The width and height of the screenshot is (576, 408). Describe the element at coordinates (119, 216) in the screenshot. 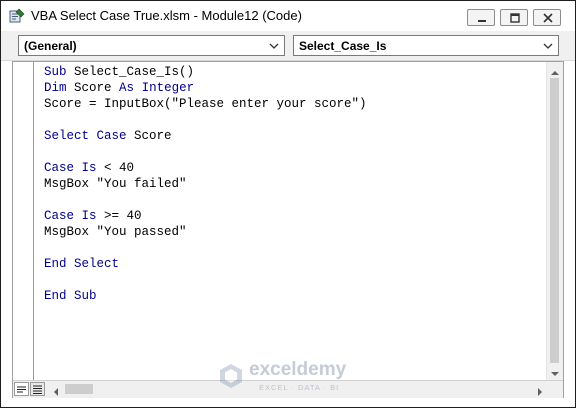

I see `code-token: >= 40` at that location.